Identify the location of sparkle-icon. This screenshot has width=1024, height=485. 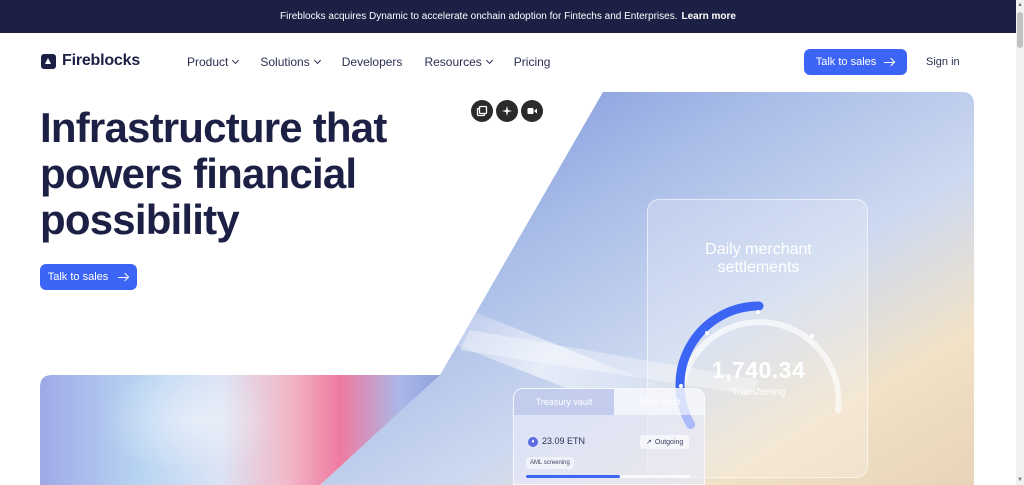
(507, 111).